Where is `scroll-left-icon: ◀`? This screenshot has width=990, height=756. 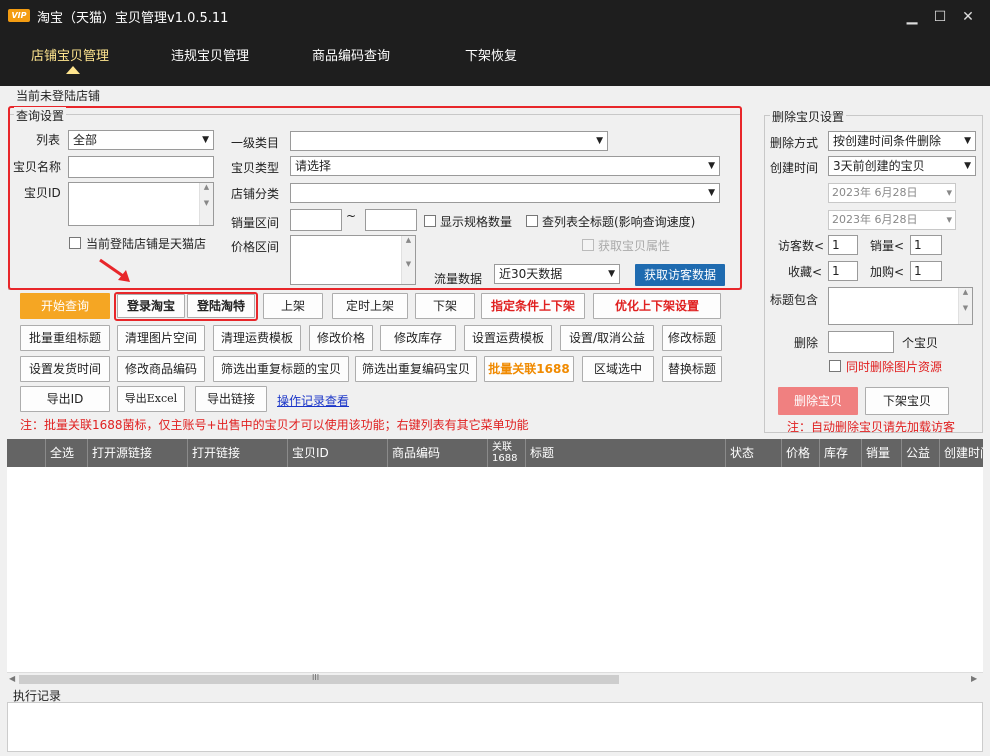
scroll-left-icon: ◀ is located at coordinates (12, 678).